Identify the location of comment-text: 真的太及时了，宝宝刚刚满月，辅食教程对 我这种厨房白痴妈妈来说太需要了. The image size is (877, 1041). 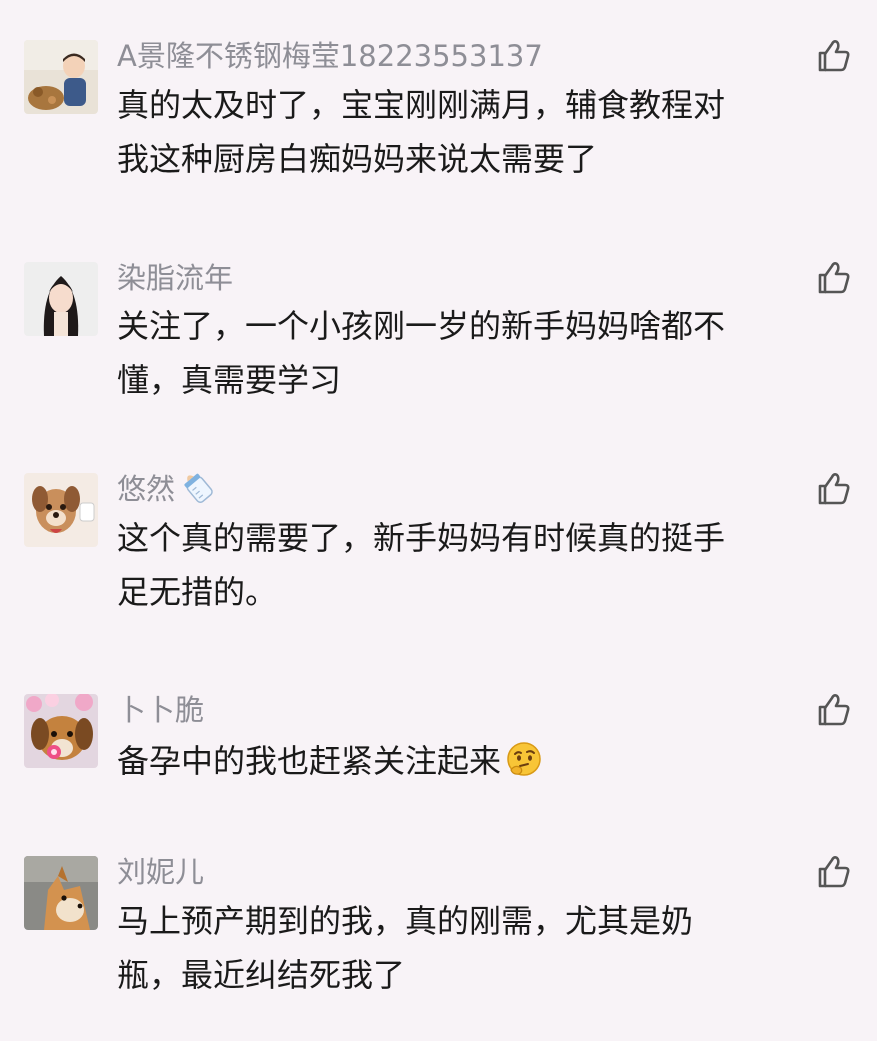
(467, 132).